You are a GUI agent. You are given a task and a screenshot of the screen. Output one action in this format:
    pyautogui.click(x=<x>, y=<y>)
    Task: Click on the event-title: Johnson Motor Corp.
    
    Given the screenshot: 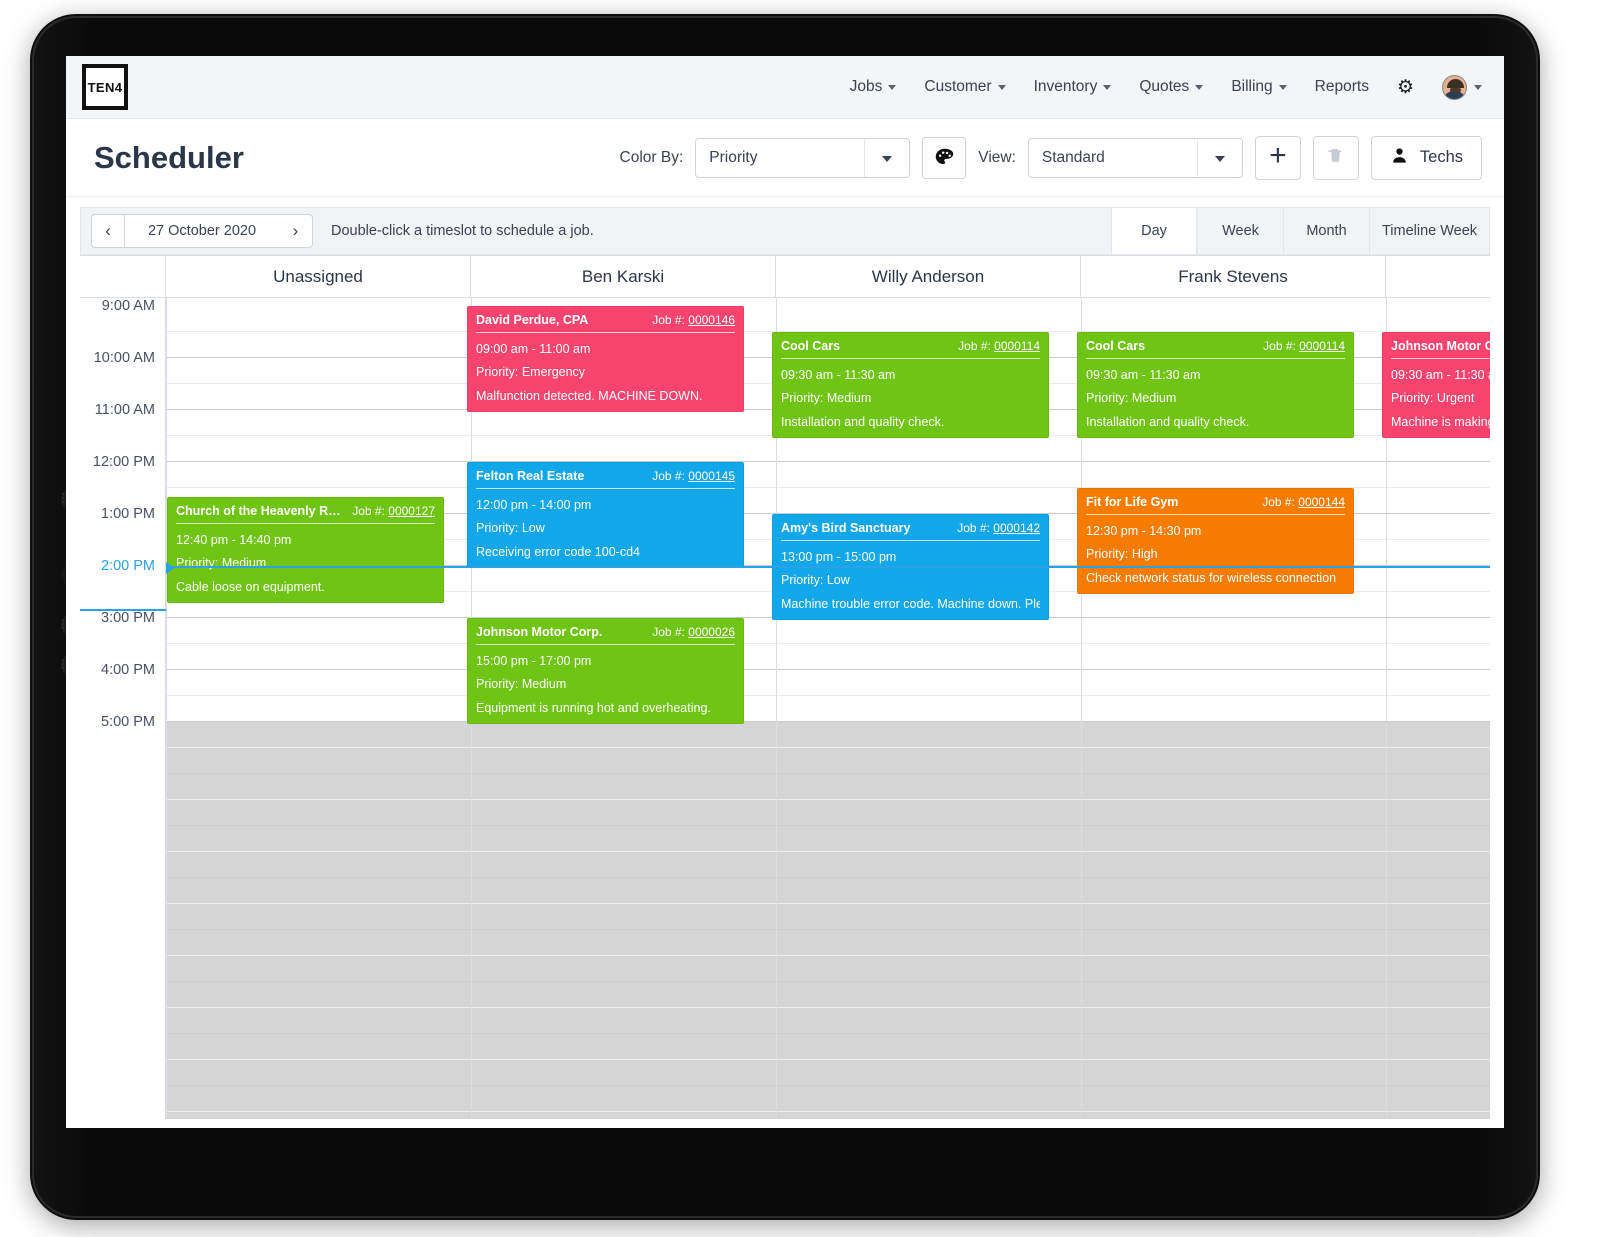 What is the action you would take?
    pyautogui.click(x=1440, y=346)
    